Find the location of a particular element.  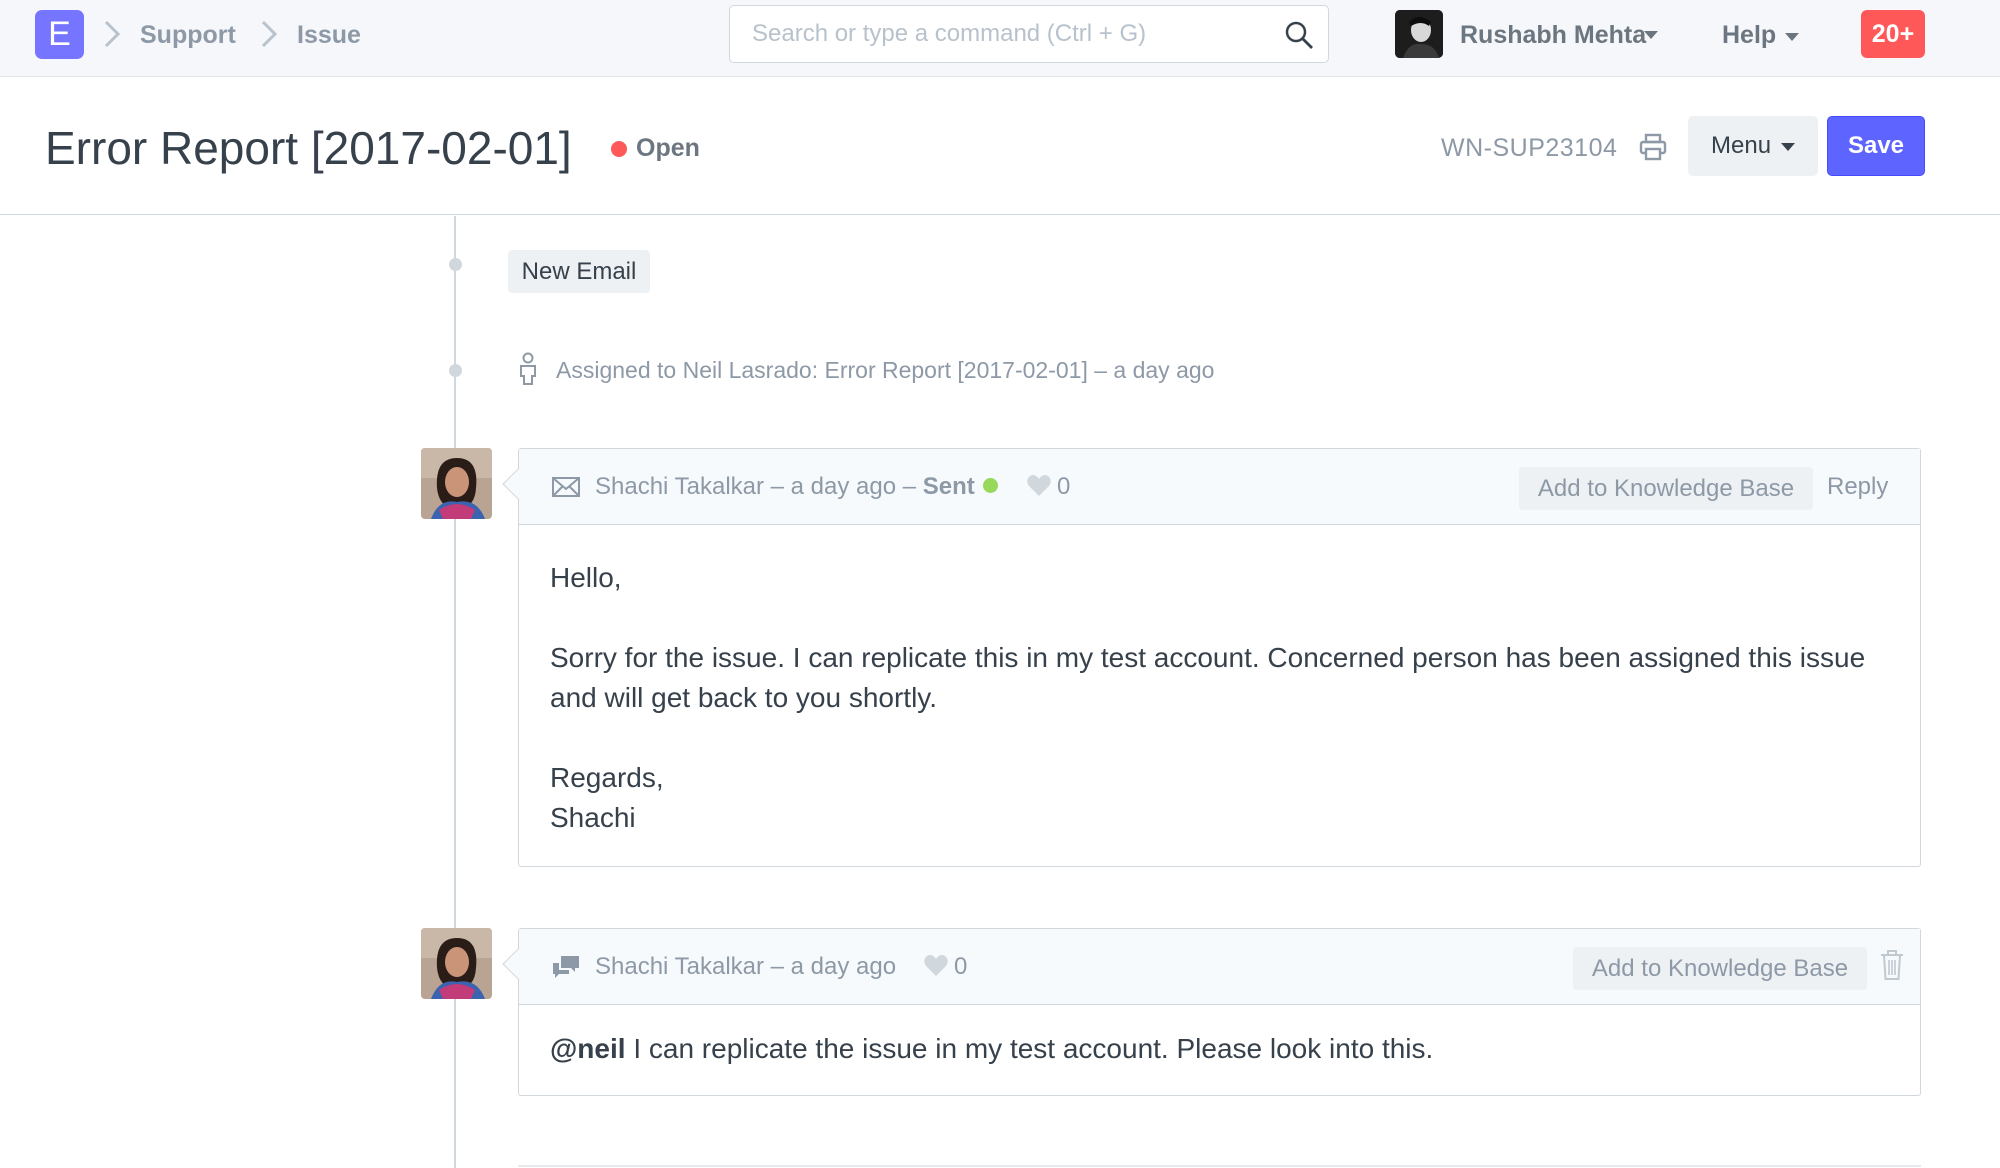

comment-sender-time: Shachi Takalkar – a day ago is located at coordinates (746, 966).